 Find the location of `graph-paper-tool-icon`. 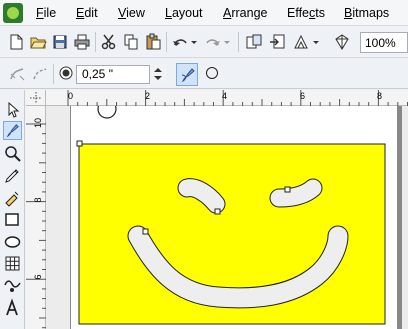

graph-paper-tool-icon is located at coordinates (12, 263).